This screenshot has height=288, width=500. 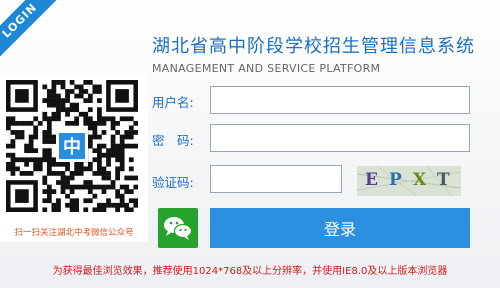 What do you see at coordinates (276, 179) in the screenshot?
I see `captcha-input` at bounding box center [276, 179].